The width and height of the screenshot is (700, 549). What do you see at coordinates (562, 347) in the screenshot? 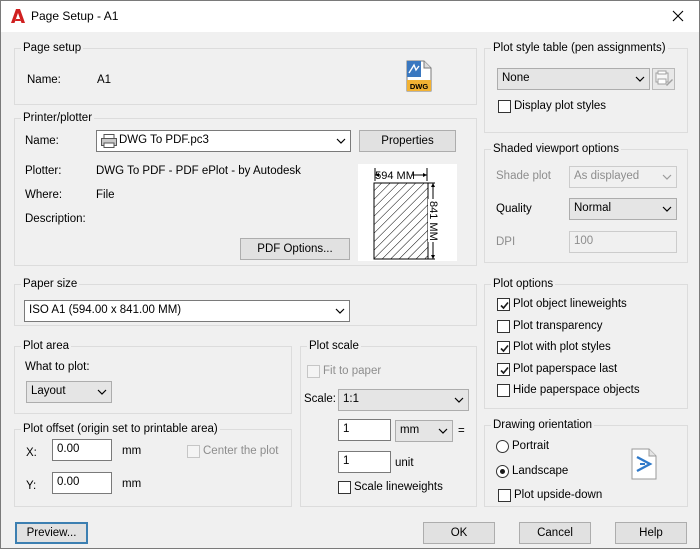
I see `plot-option-label: Plot with plot styles` at bounding box center [562, 347].